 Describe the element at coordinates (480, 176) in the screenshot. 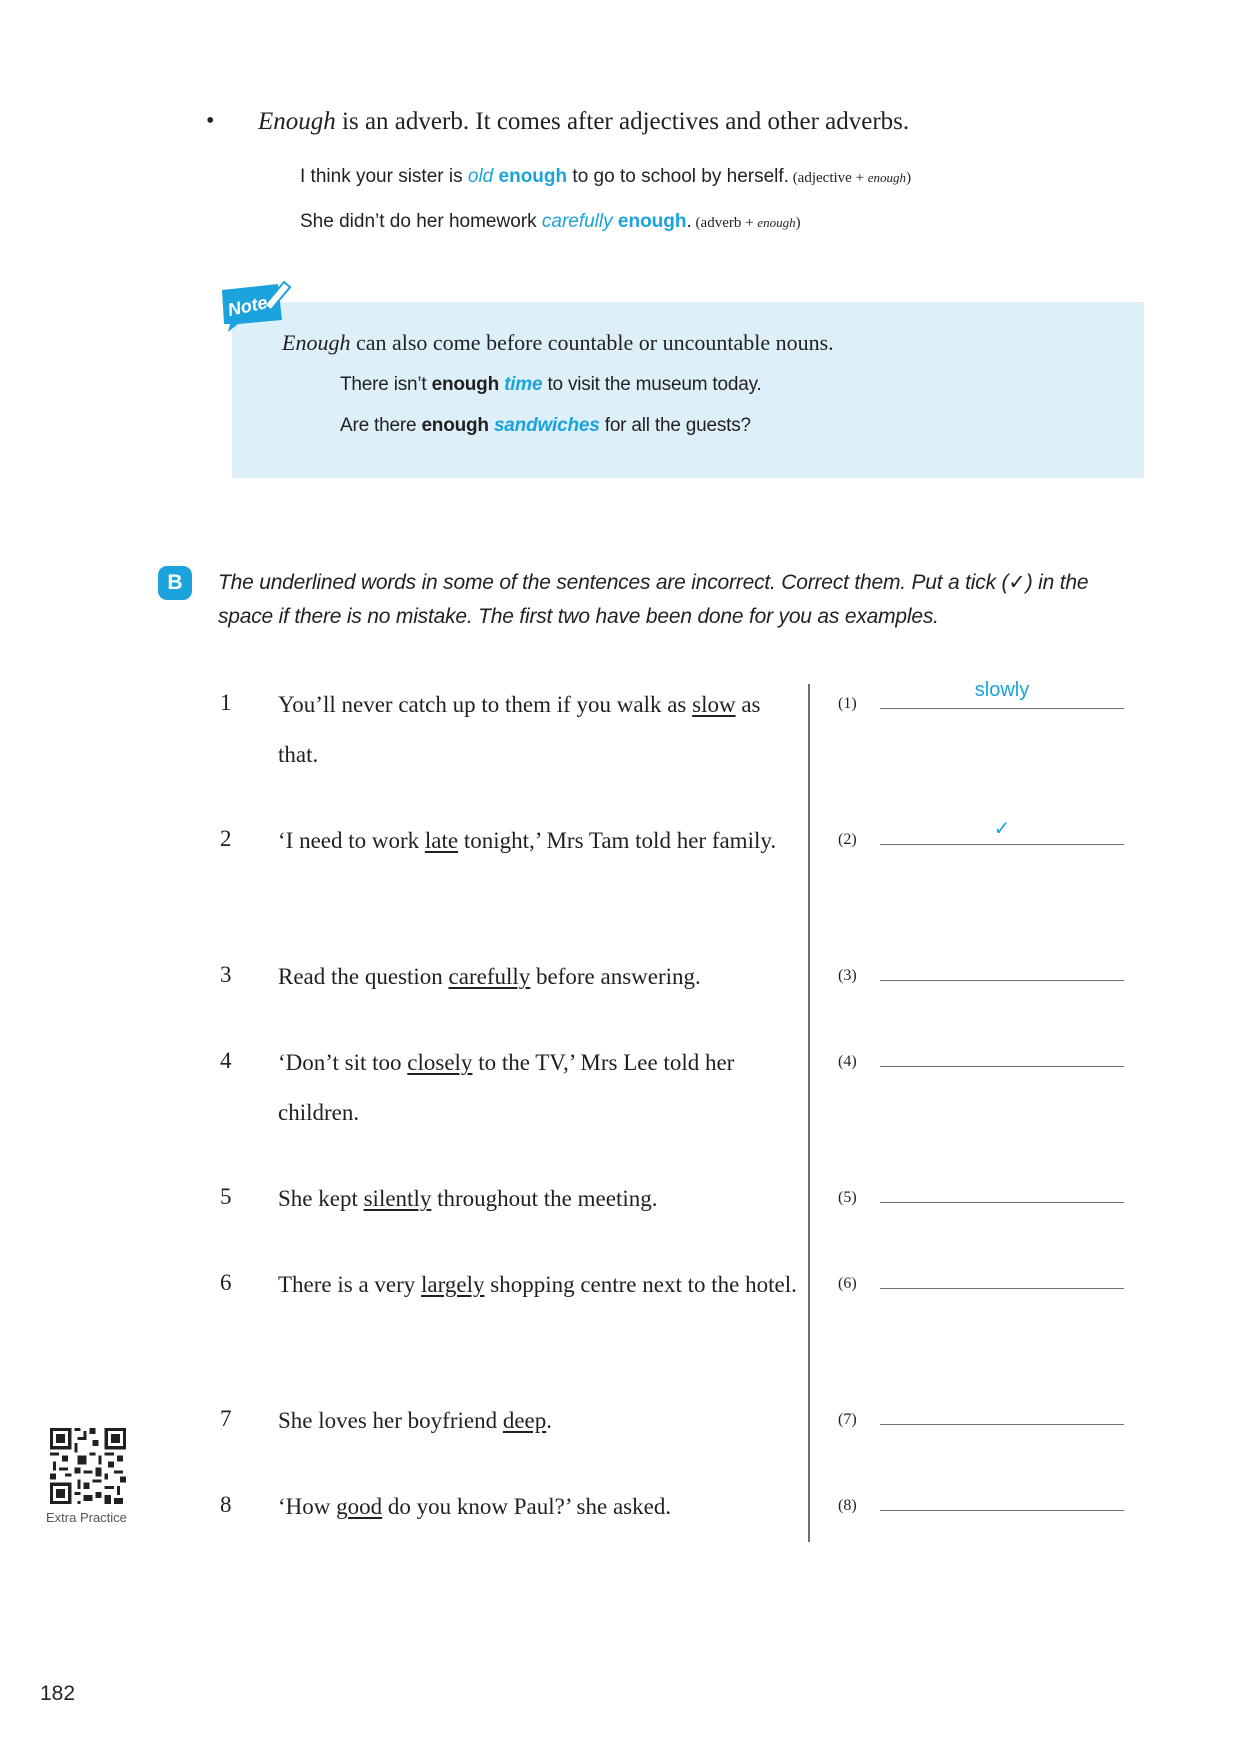

I see `example-highlight: old` at that location.